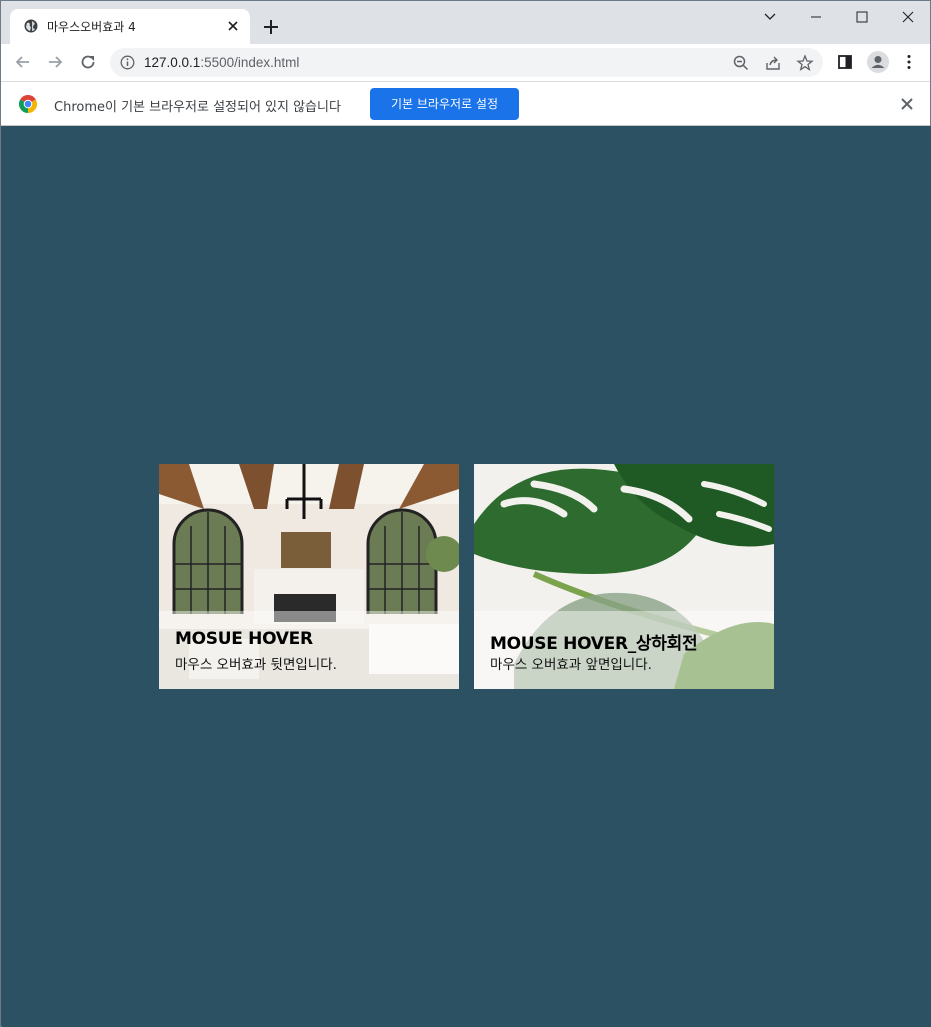 The image size is (931, 1027). What do you see at coordinates (465, 22) in the screenshot?
I see `tab-strip: 마우스오버효과 4` at bounding box center [465, 22].